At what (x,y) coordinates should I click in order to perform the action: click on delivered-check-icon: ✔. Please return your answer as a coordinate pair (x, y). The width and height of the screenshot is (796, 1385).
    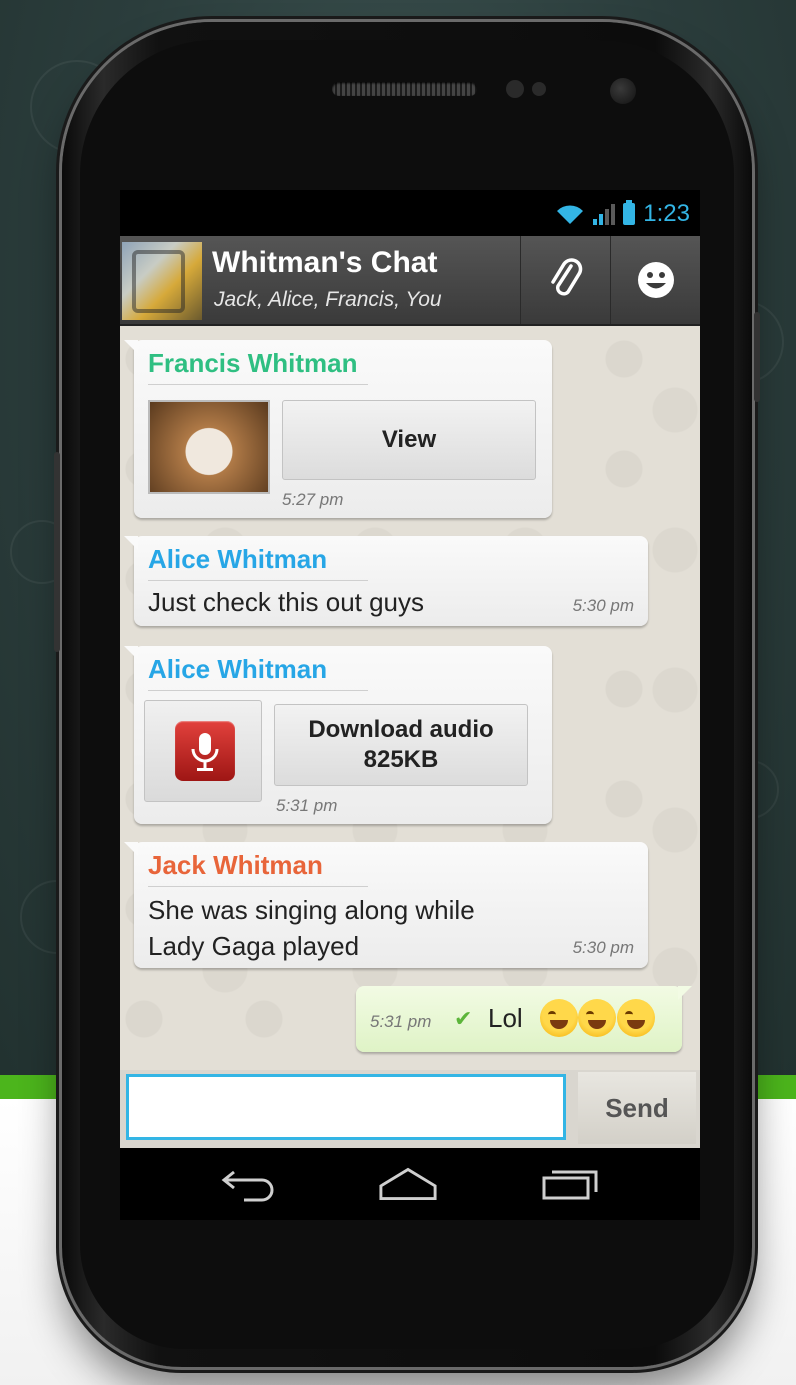
    Looking at the image, I should click on (463, 1018).